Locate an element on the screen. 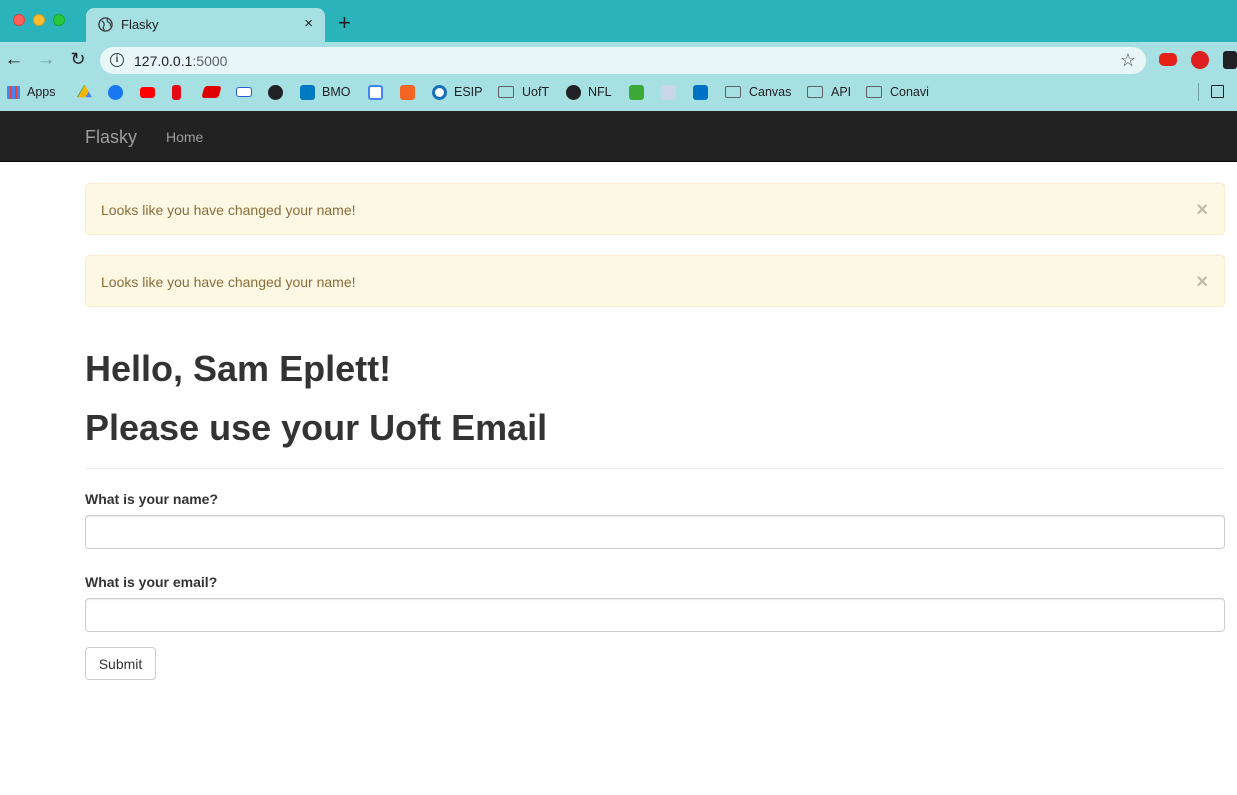  maximize-window-button is located at coordinates (59, 20).